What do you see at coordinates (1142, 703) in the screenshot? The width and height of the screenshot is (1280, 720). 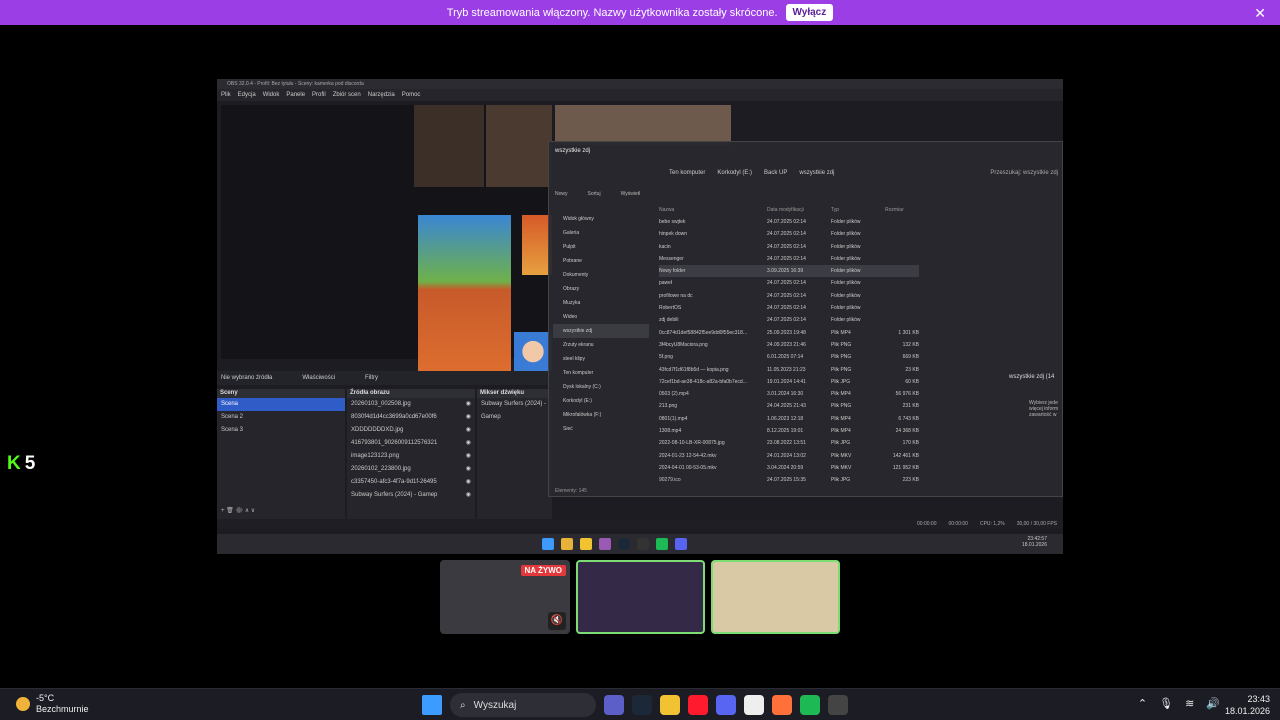 I see `chevron-up-icon: ⌃` at bounding box center [1142, 703].